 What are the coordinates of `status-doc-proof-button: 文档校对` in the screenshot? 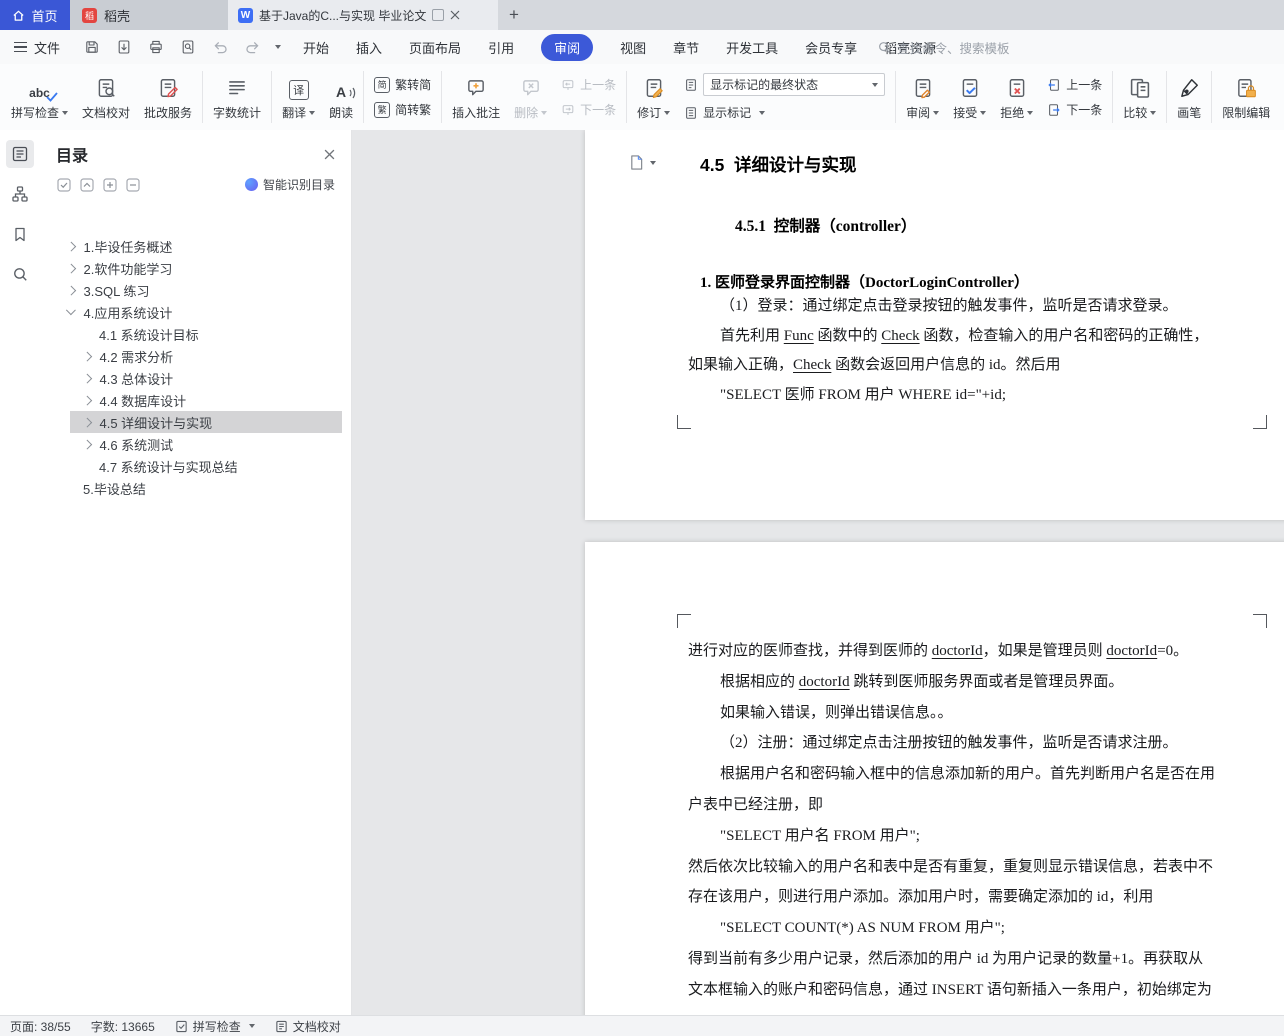 It's located at (308, 1026).